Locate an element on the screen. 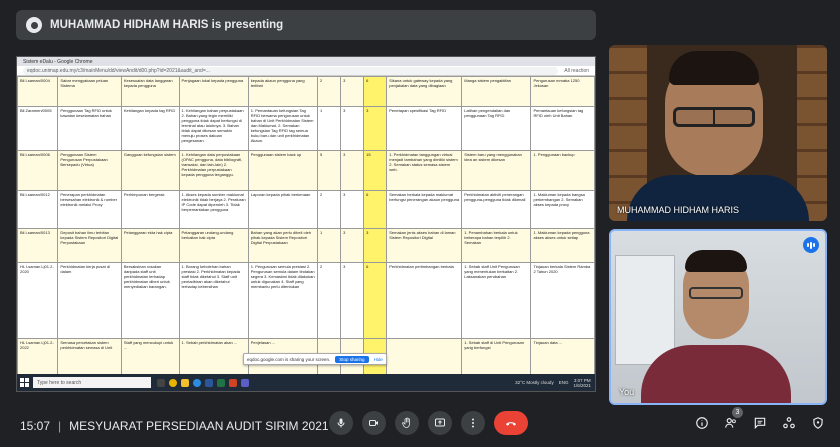  activities-button is located at coordinates (789, 423).